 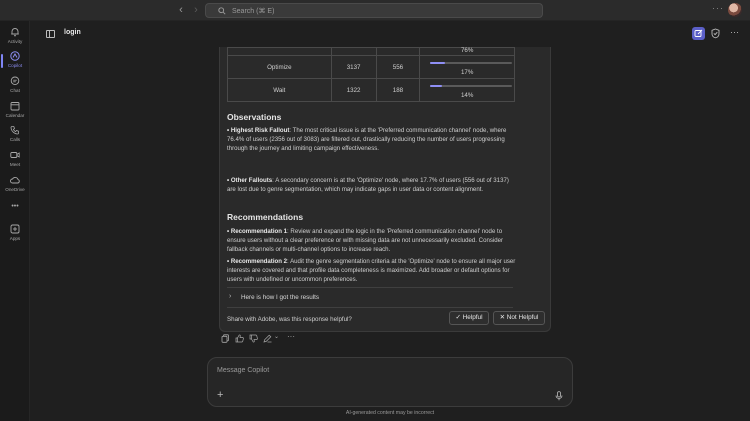 What do you see at coordinates (253, 11) in the screenshot?
I see `search-placeholder: Search (⌘ E)` at bounding box center [253, 11].